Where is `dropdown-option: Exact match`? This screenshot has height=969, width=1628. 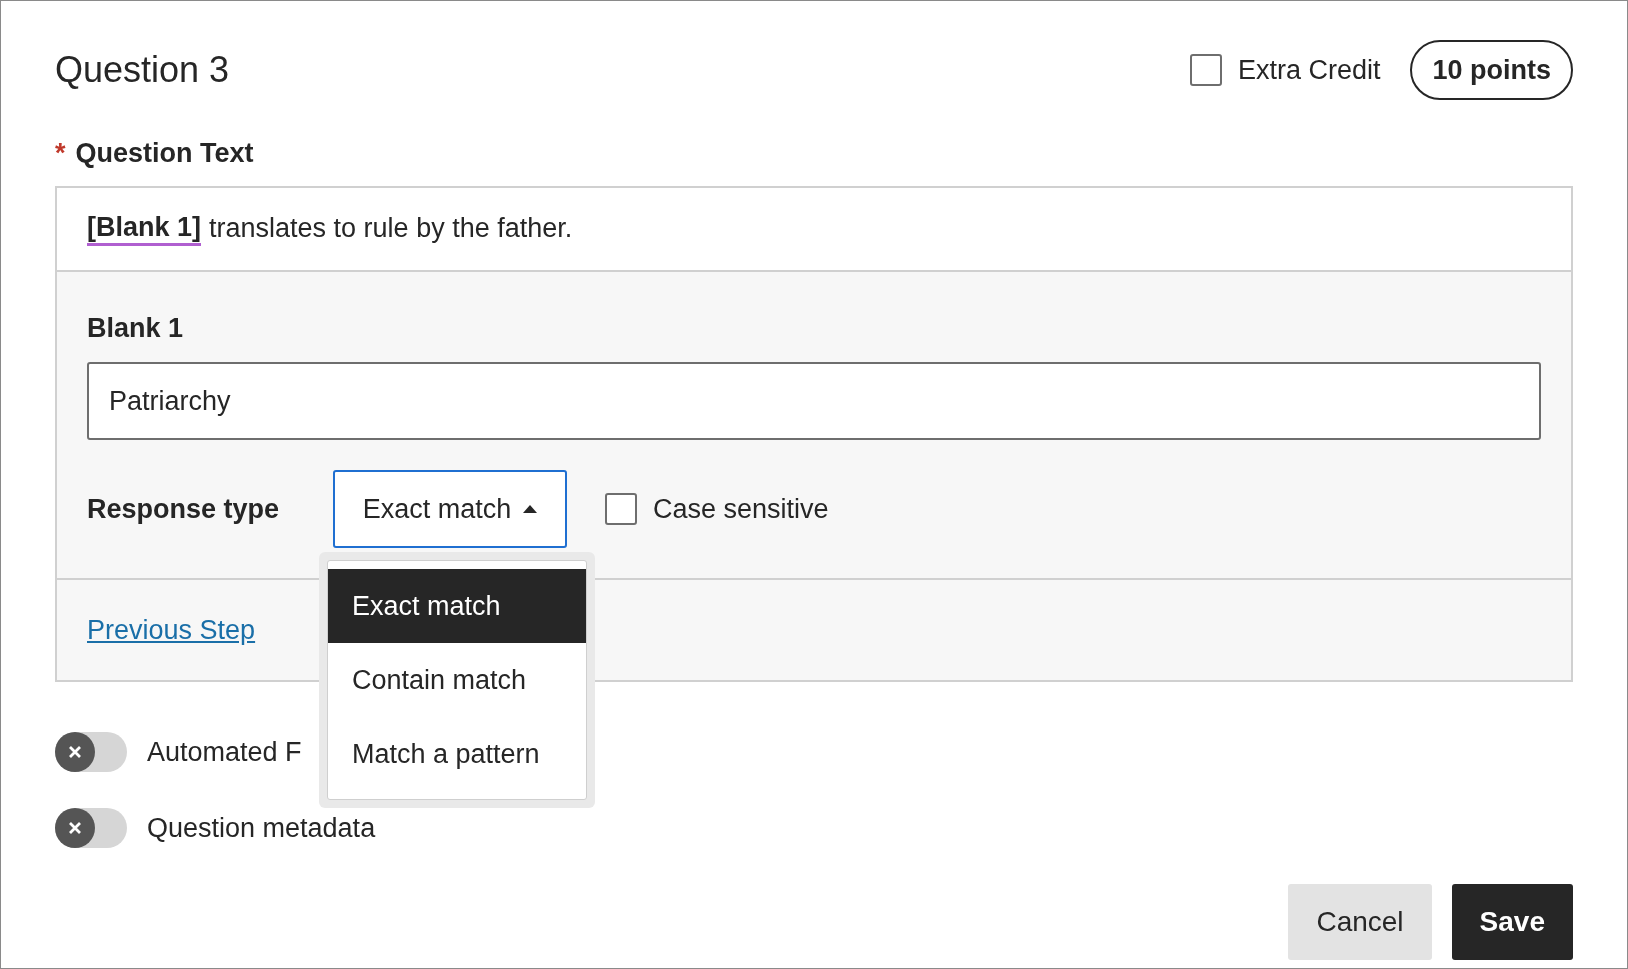 dropdown-option: Exact match is located at coordinates (457, 606).